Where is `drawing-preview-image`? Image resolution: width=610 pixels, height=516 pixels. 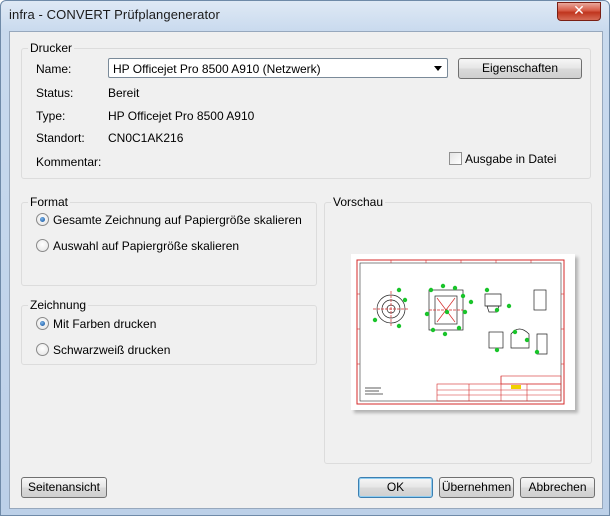
drawing-preview-image is located at coordinates (460, 332).